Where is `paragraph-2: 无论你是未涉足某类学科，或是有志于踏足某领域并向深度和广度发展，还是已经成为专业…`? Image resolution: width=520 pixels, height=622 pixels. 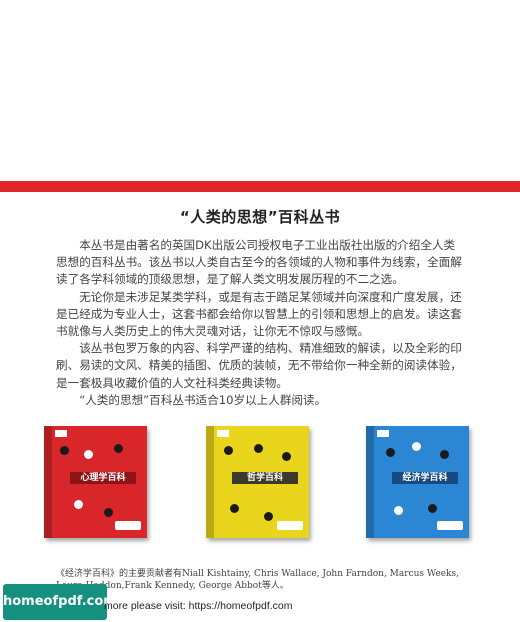 paragraph-2: 无论你是未涉足某类学科，或是有志于踏足某领域并向深度和广度发展，还是已经成为专业… is located at coordinates (259, 314).